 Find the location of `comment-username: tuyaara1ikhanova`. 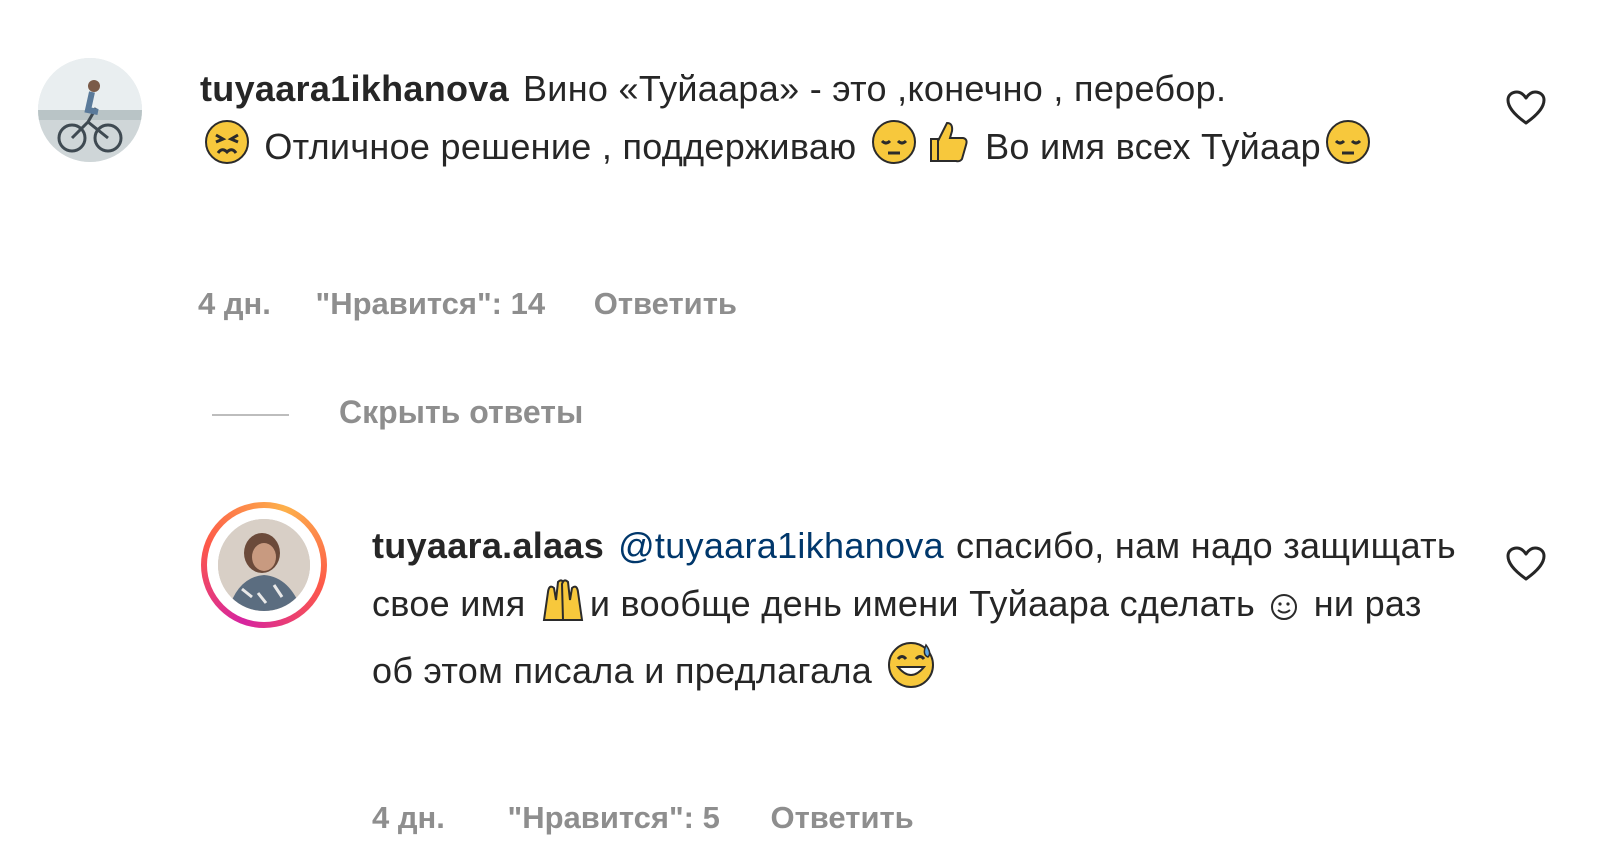

comment-username: tuyaara1ikhanova is located at coordinates (354, 88).